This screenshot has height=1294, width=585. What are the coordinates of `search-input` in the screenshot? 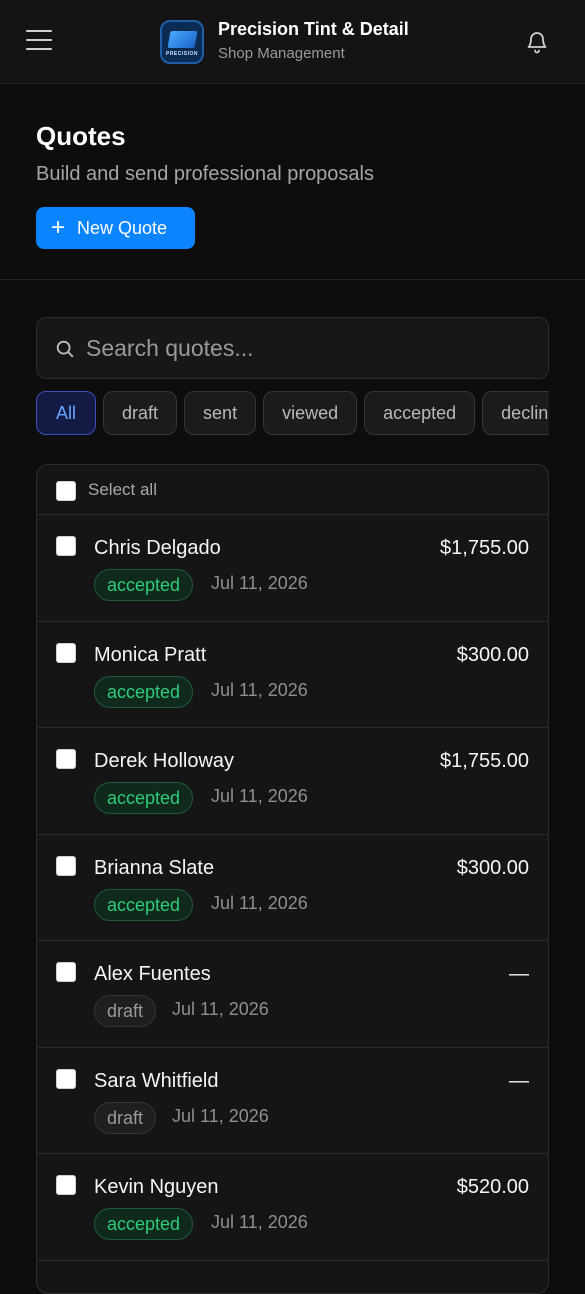 It's located at (306, 348).